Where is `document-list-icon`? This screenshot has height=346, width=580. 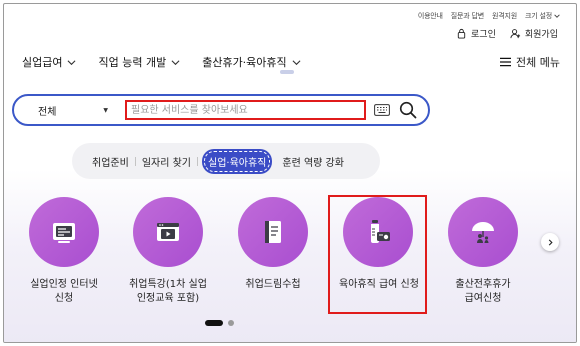 document-list-icon is located at coordinates (64, 233).